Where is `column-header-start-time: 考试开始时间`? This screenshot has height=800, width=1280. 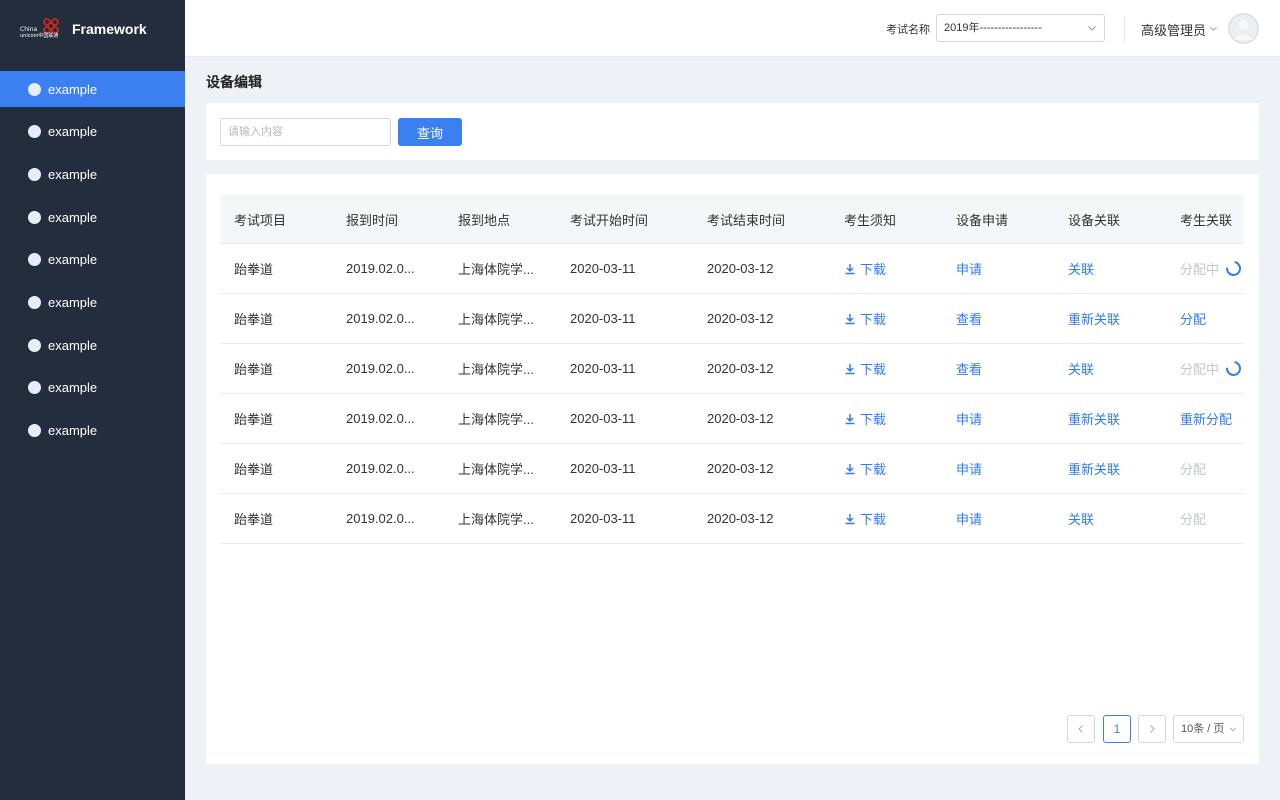 column-header-start-time: 考试开始时间 is located at coordinates (609, 220).